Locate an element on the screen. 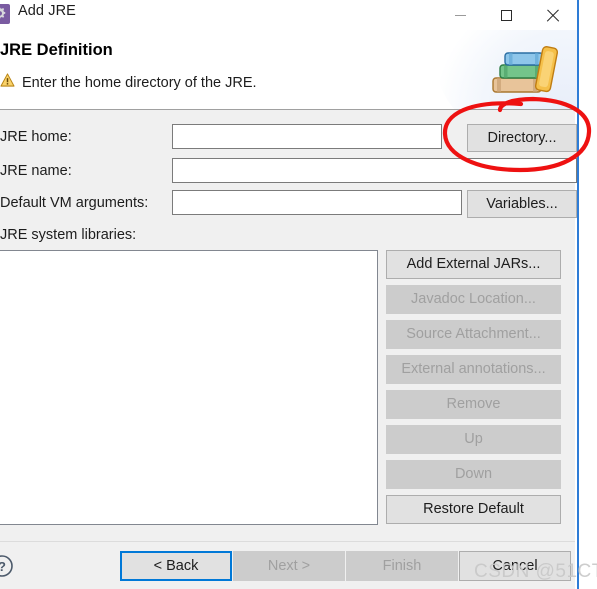 This screenshot has height=589, width=597. jre-name-input is located at coordinates (374, 170).